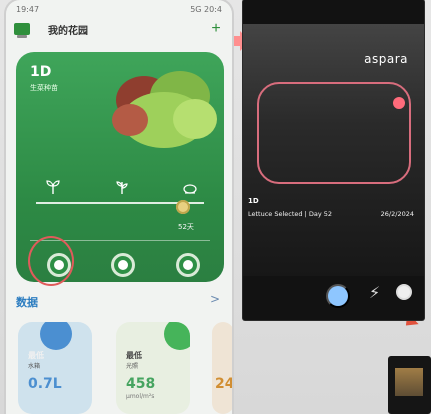  What do you see at coordinates (41, 72) in the screenshot?
I see `growth-days: 1D` at bounding box center [41, 72].